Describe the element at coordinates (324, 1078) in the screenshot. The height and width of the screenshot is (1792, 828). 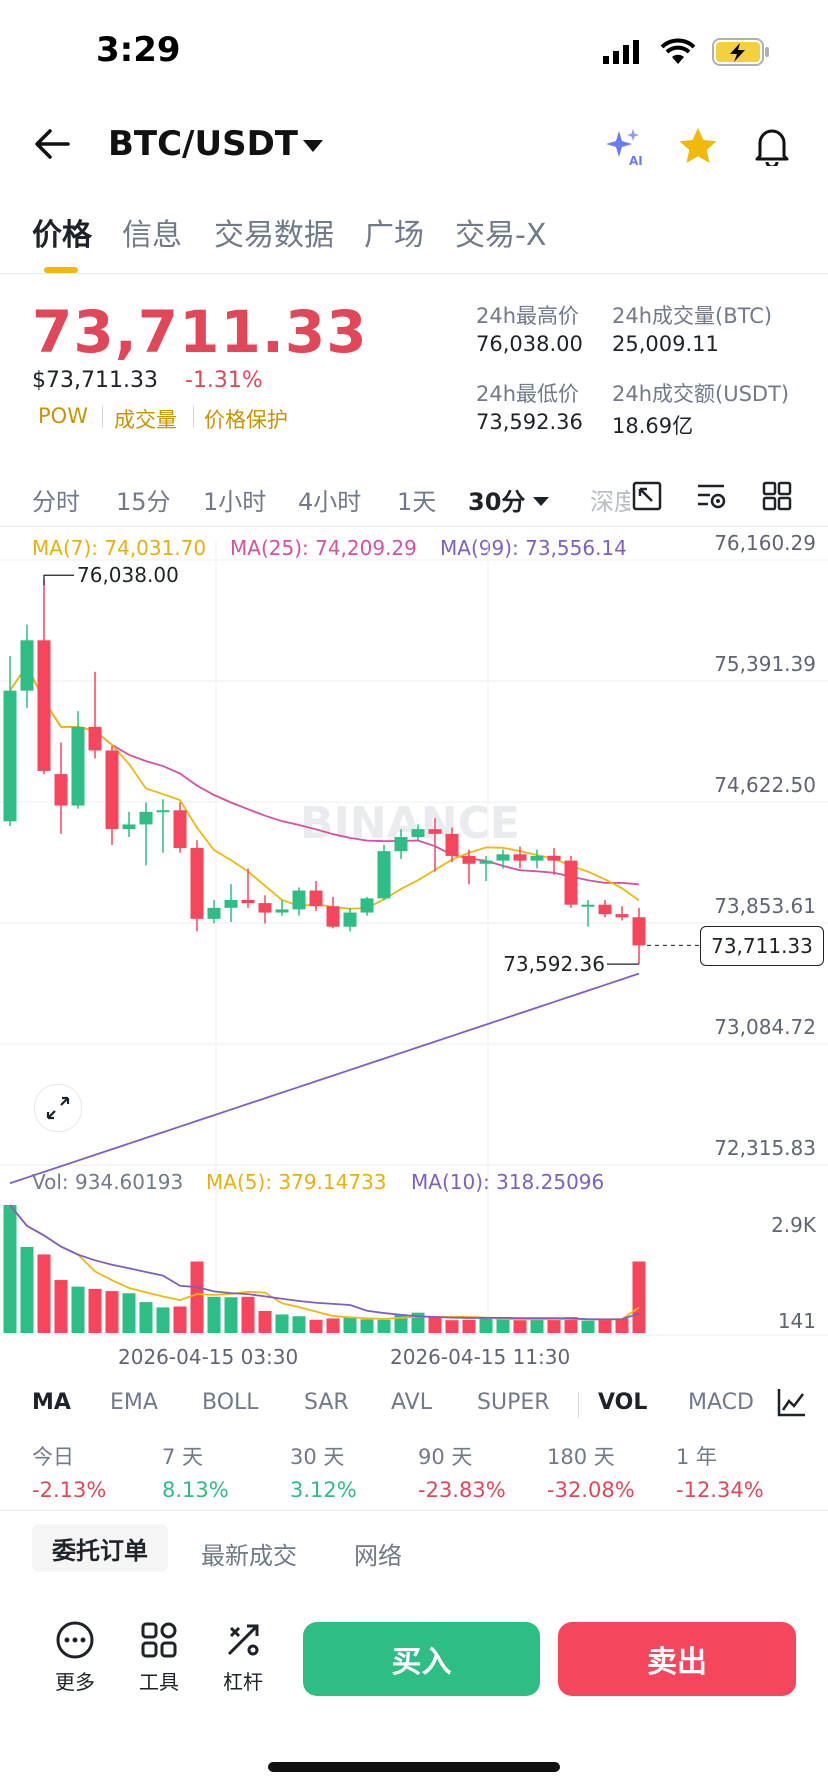
I see `ma99-line` at that location.